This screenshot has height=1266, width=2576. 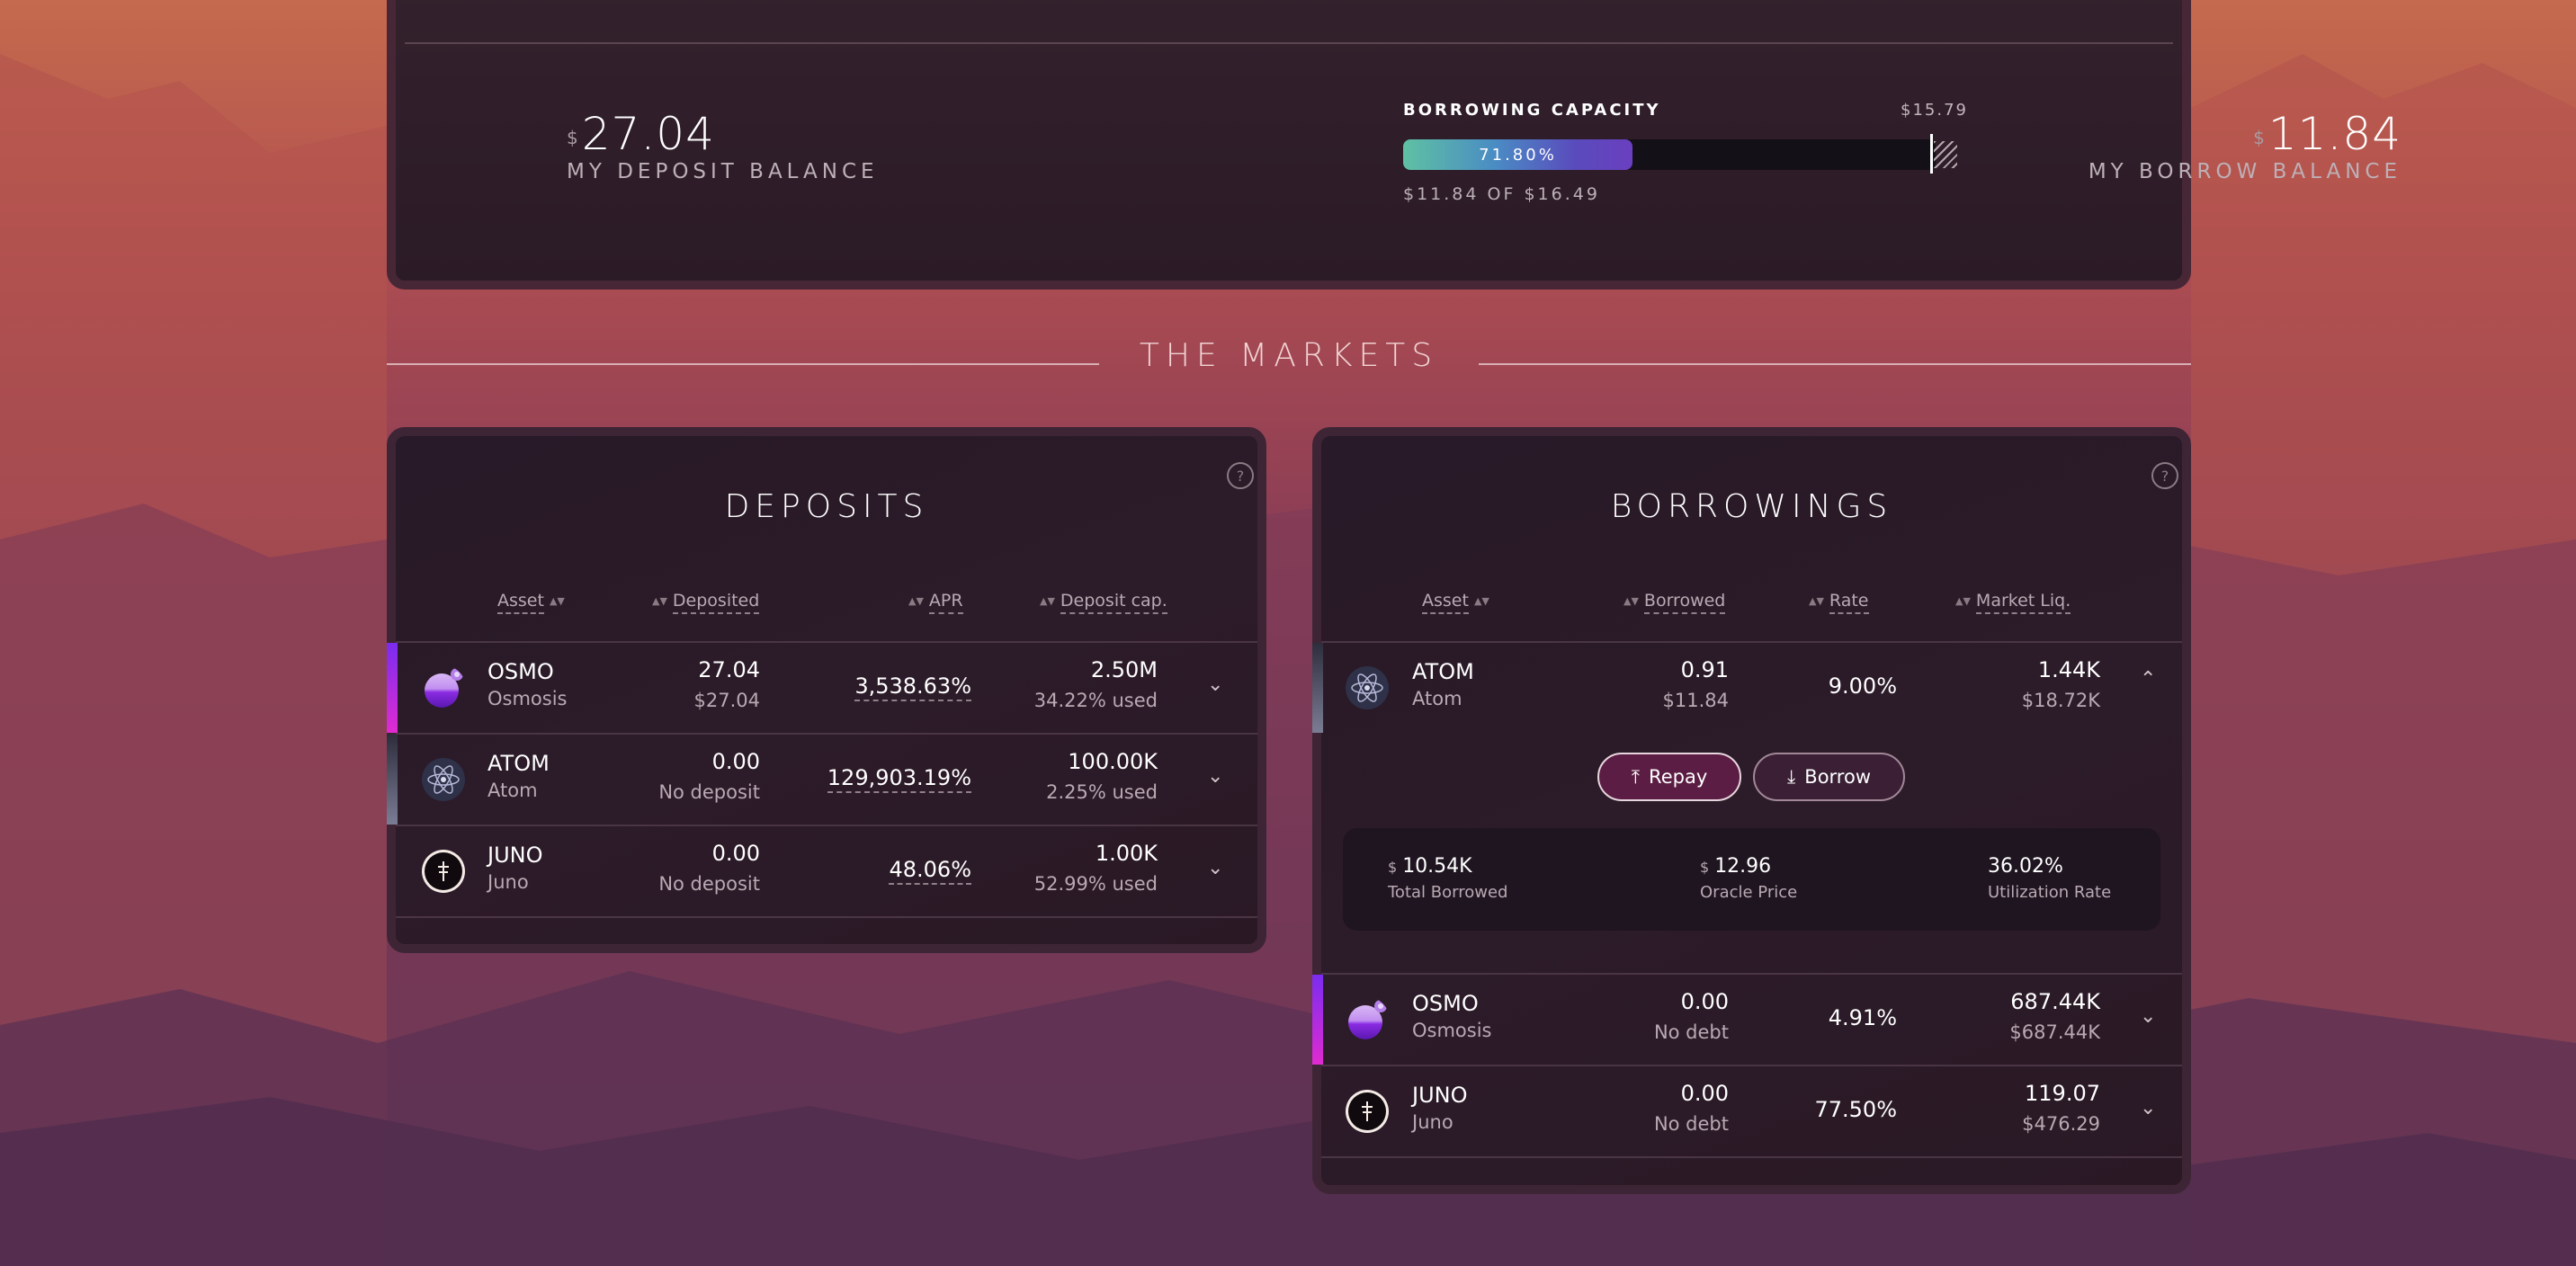 What do you see at coordinates (1705, 867) in the screenshot?
I see `stat-currency: $` at bounding box center [1705, 867].